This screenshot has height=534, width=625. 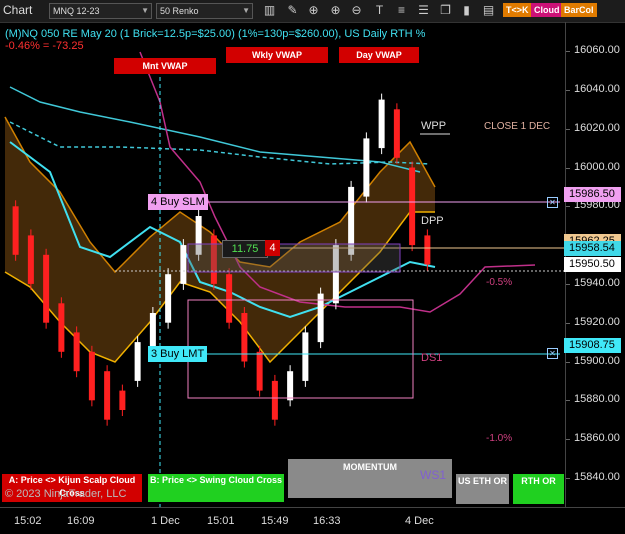 I want to click on price-tick: 15940.00, so click(x=597, y=282).